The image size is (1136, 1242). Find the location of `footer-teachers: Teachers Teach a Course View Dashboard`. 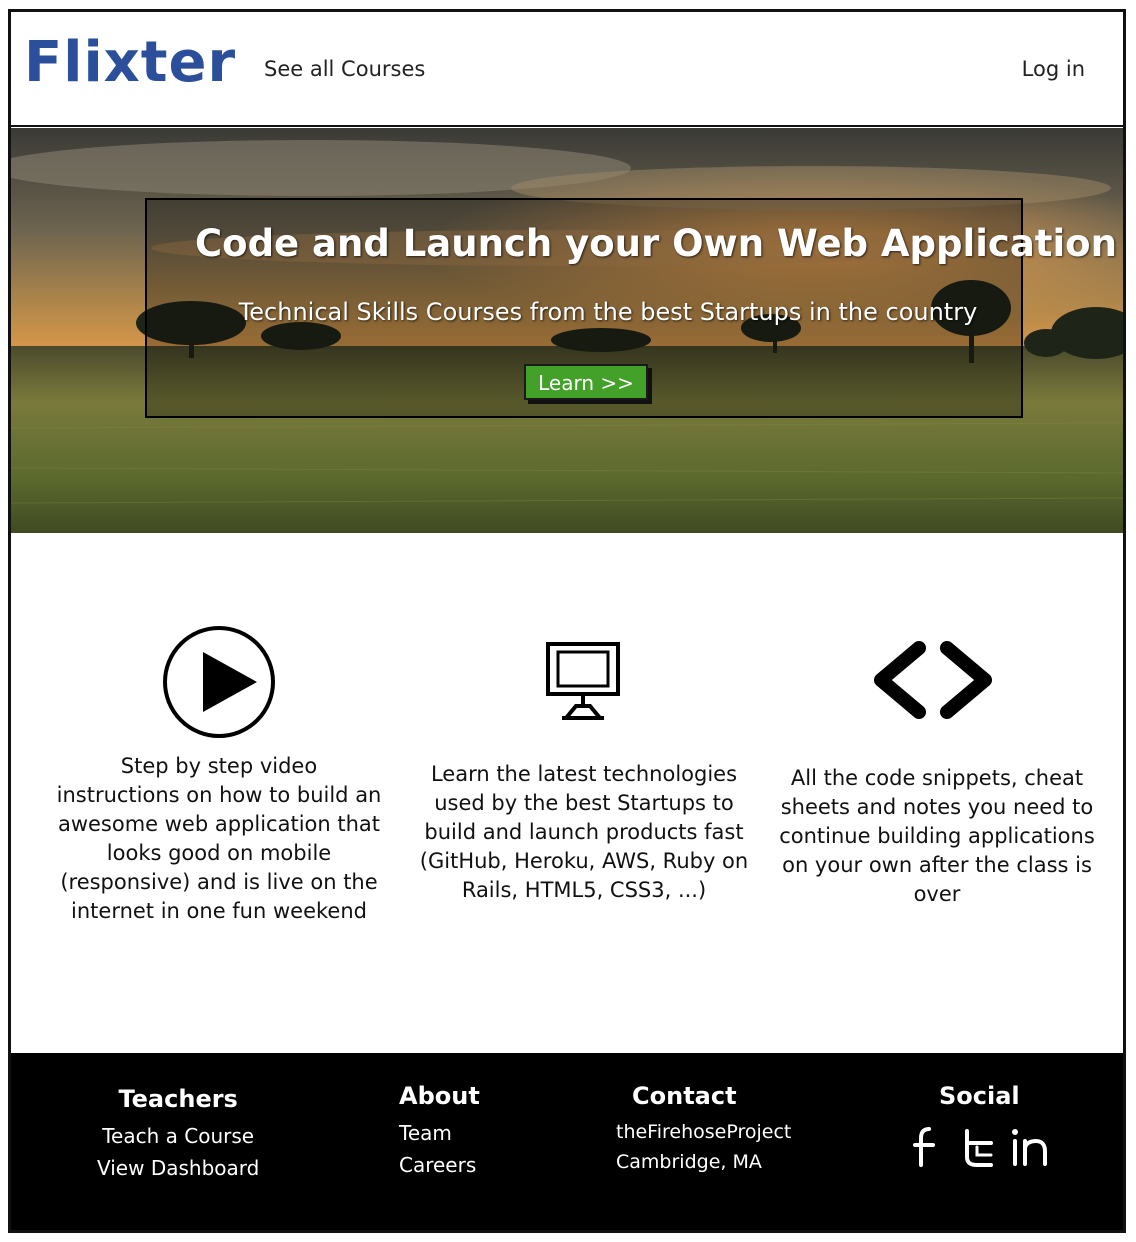

footer-teachers: Teachers Teach a Course View Dashboard is located at coordinates (178, 1136).